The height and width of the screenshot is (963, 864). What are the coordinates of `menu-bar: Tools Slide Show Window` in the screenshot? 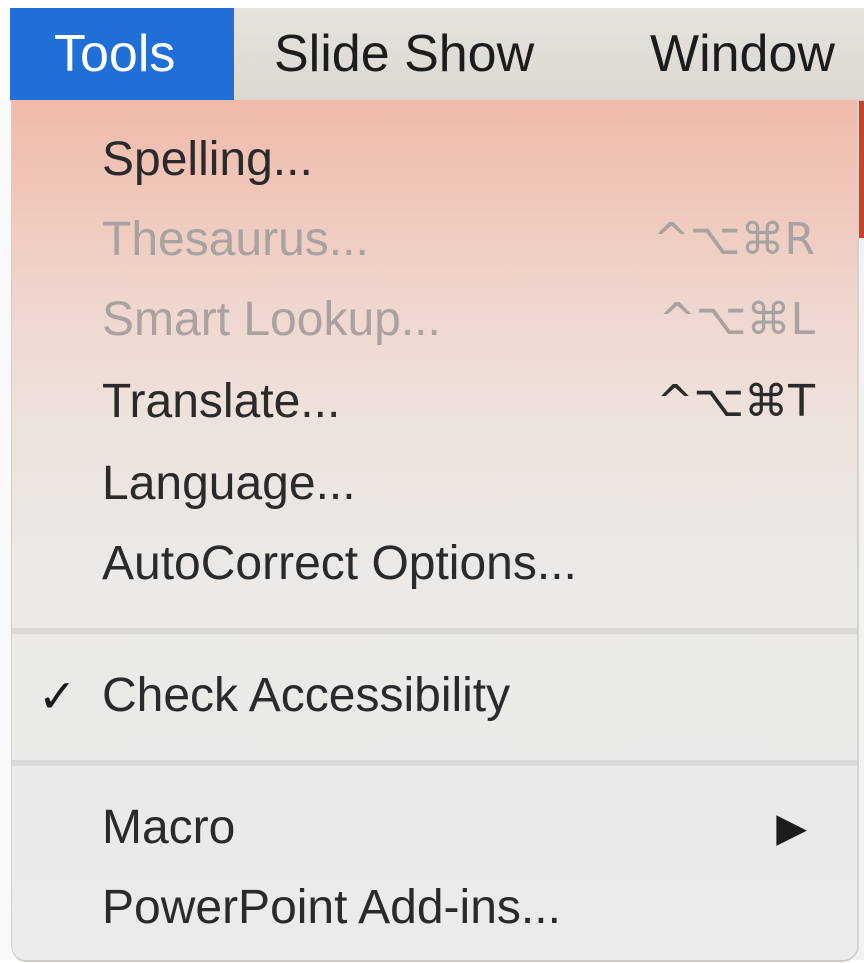 It's located at (437, 54).